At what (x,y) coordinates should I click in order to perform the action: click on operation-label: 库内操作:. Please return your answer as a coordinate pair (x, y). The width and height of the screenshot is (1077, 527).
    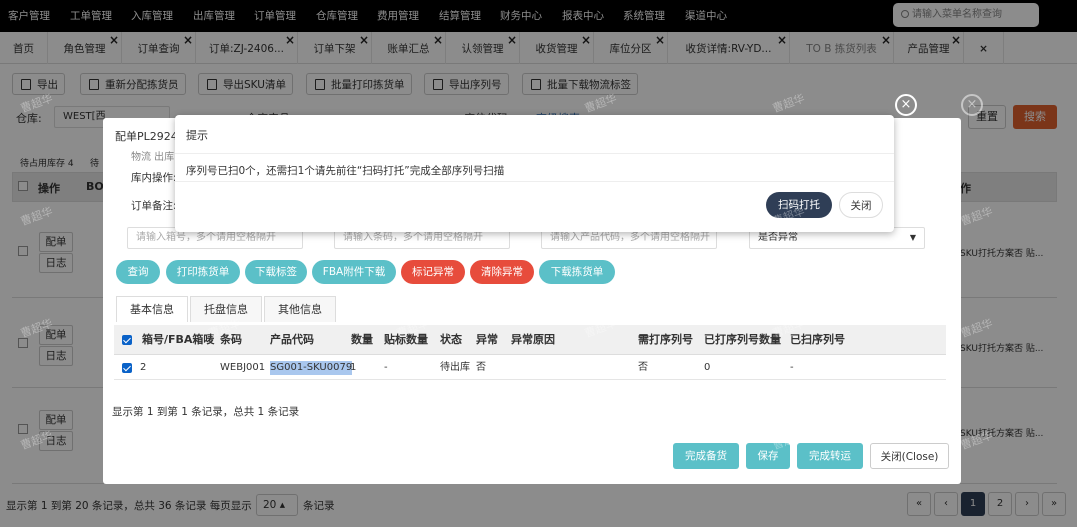
    Looking at the image, I should click on (154, 178).